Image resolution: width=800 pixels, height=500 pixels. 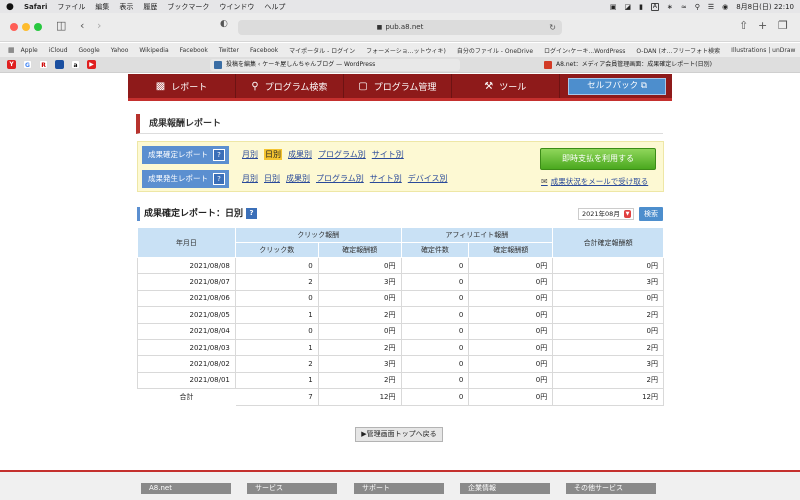 What do you see at coordinates (399, 124) in the screenshot?
I see `section-title: 成果報酬レポート` at bounding box center [399, 124].